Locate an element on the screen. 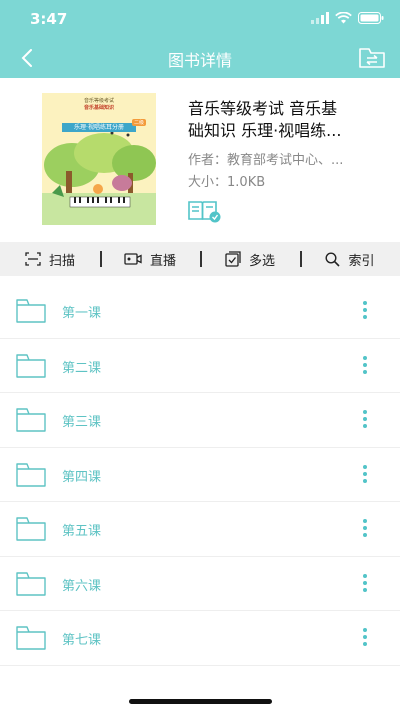  nav-bar: 图书详情 is located at coordinates (200, 58).